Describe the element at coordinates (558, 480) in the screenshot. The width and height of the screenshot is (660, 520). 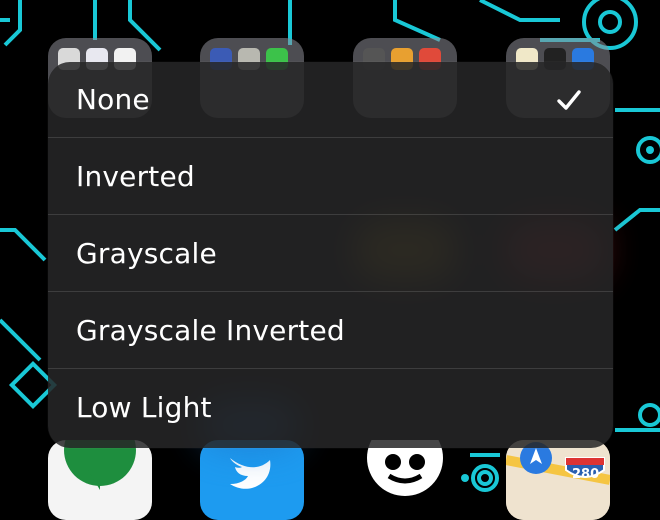
I see `maps-app-icon: 280` at that location.